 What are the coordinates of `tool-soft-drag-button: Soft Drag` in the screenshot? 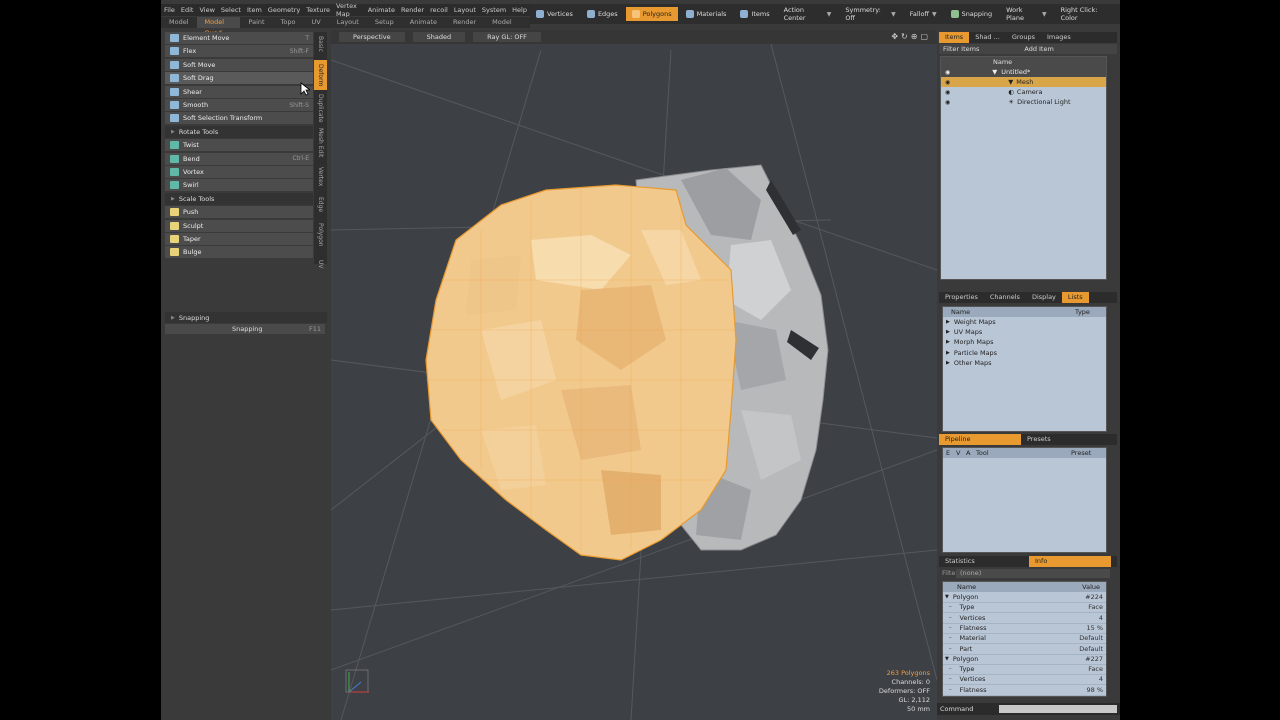 It's located at (239, 79).